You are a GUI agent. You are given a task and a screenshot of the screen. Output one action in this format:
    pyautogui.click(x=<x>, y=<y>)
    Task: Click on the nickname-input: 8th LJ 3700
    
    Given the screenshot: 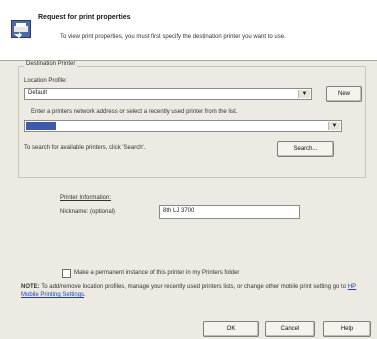 What is the action you would take?
    pyautogui.click(x=229, y=212)
    